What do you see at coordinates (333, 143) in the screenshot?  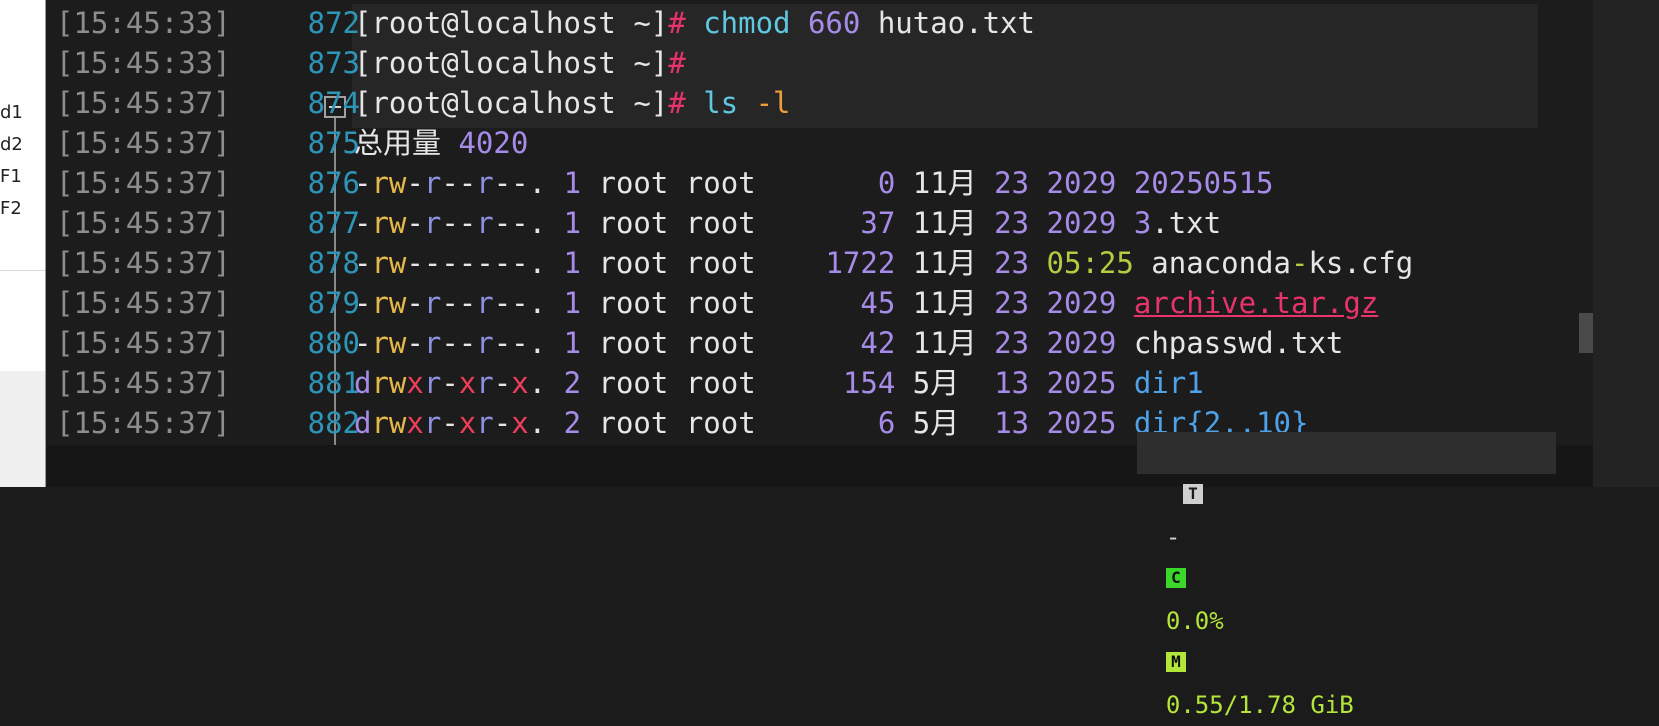 I see `line-number: 875` at bounding box center [333, 143].